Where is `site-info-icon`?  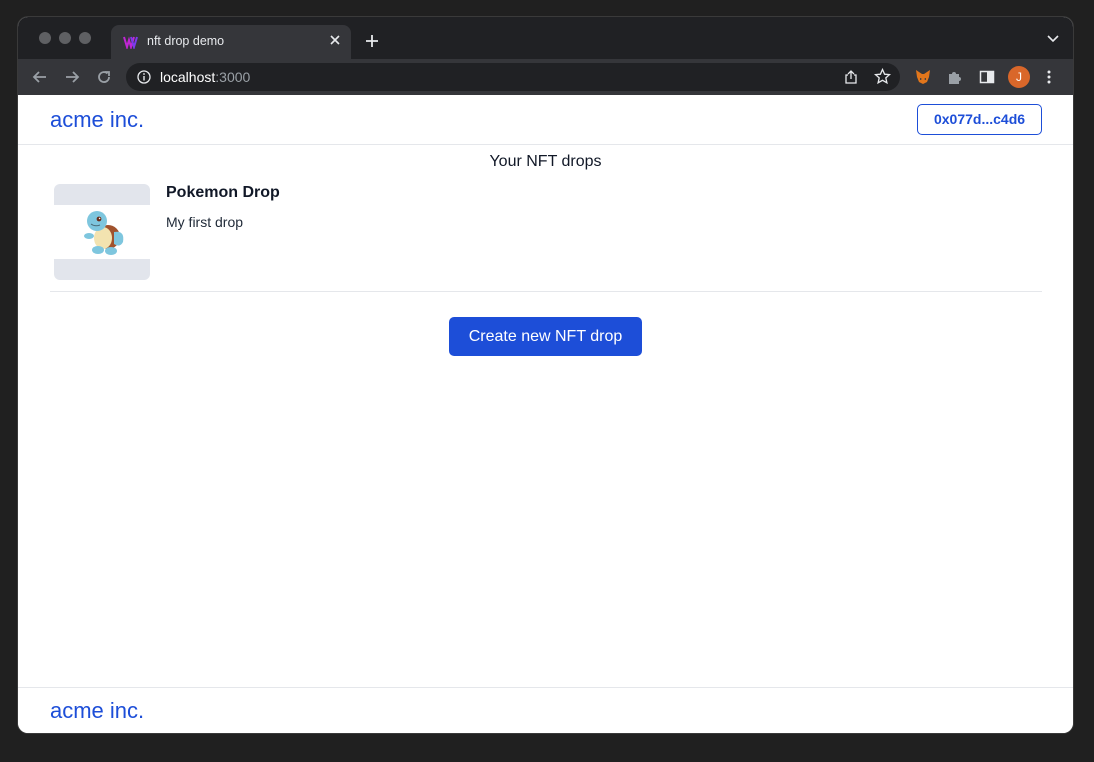 site-info-icon is located at coordinates (144, 77).